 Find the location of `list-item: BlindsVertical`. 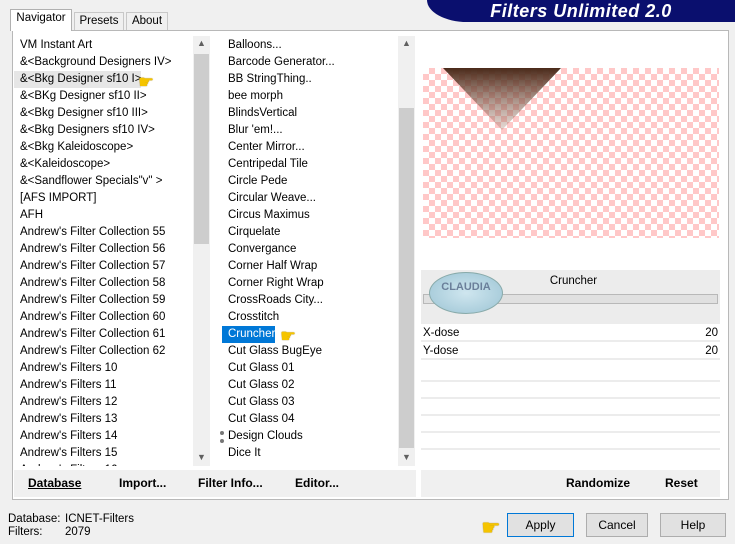

list-item: BlindsVertical is located at coordinates (259, 113).